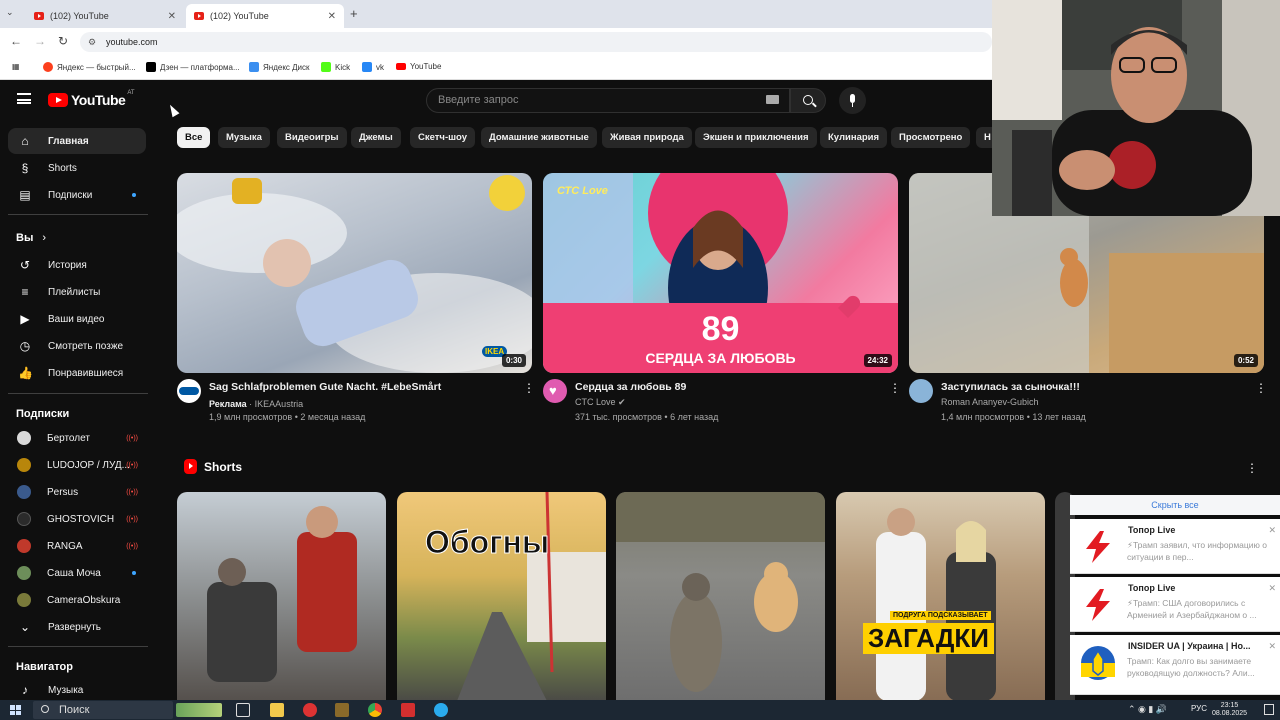 The height and width of the screenshot is (720, 1280). Describe the element at coordinates (77, 141) in the screenshot. I see `sidebar-item-home: ⌂ Главная` at that location.